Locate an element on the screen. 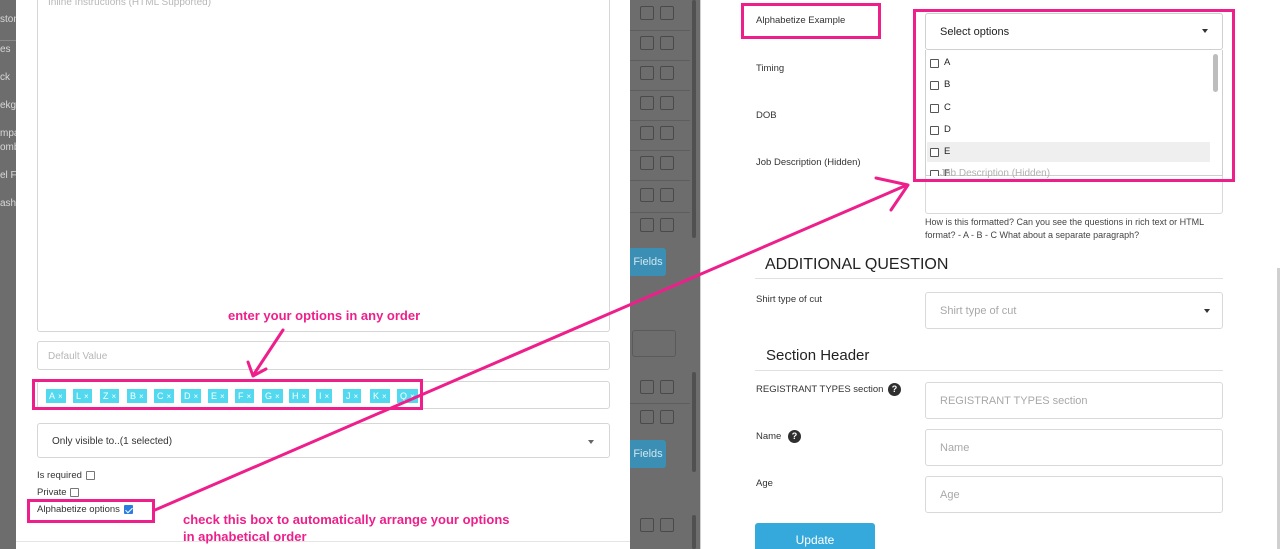 This screenshot has height=549, width=1280. arrow-head-dropdown is located at coordinates (892, 194).